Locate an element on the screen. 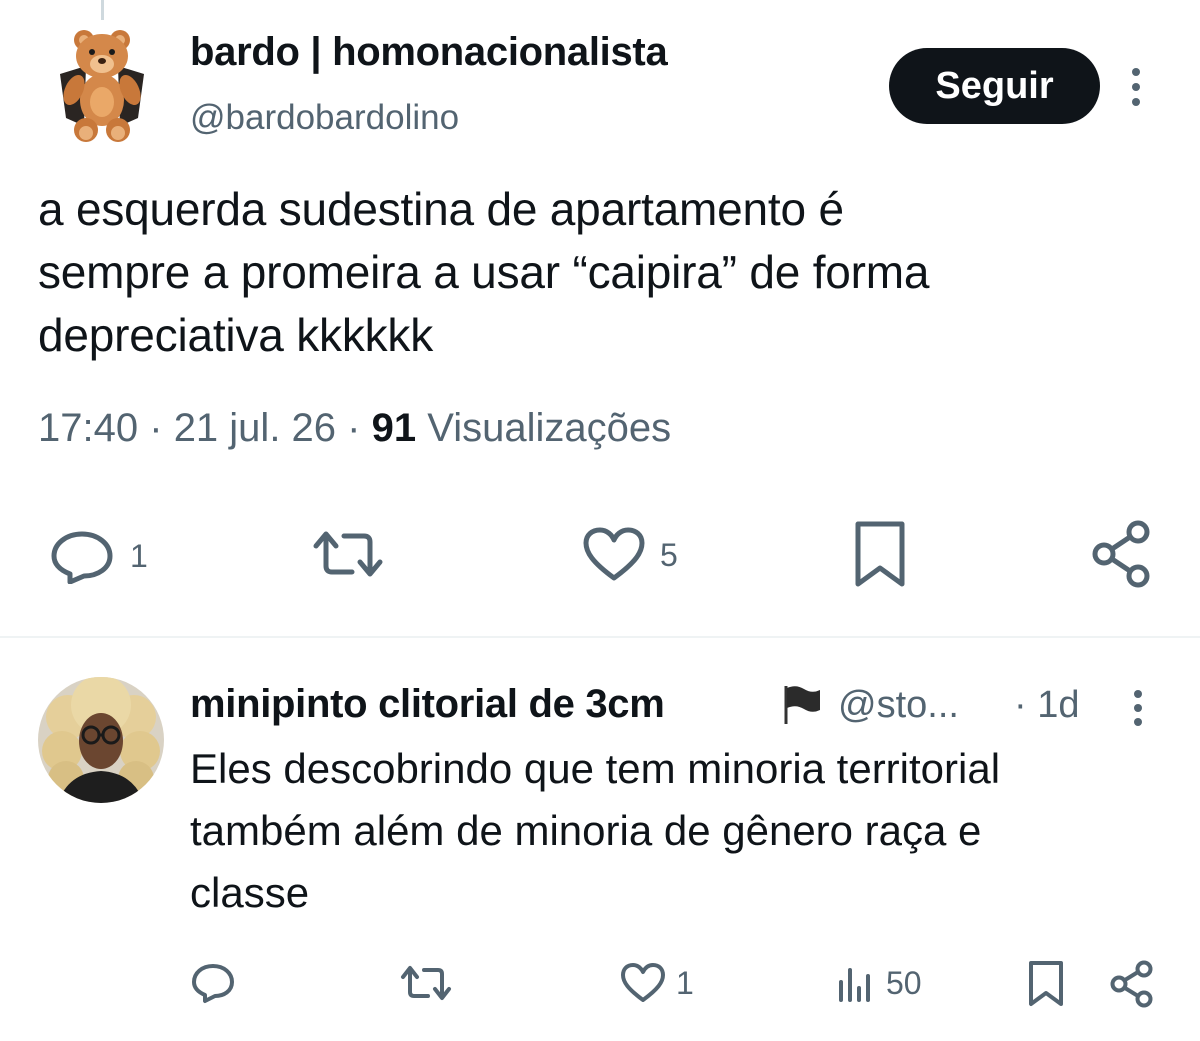 The width and height of the screenshot is (1200, 1041). thread-connector-line is located at coordinates (102, 10).